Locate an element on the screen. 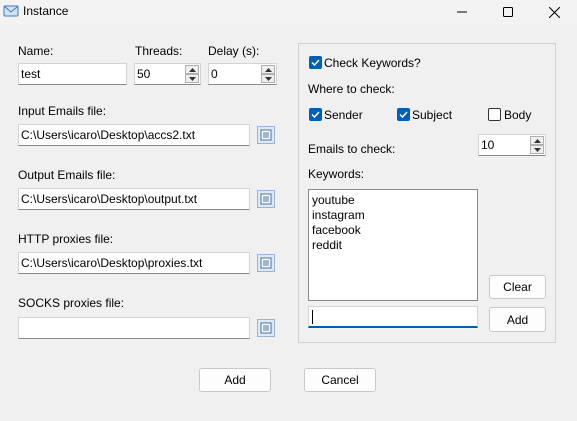 This screenshot has height=421, width=577. input-emails-label: Input Emails file: is located at coordinates (62, 111).